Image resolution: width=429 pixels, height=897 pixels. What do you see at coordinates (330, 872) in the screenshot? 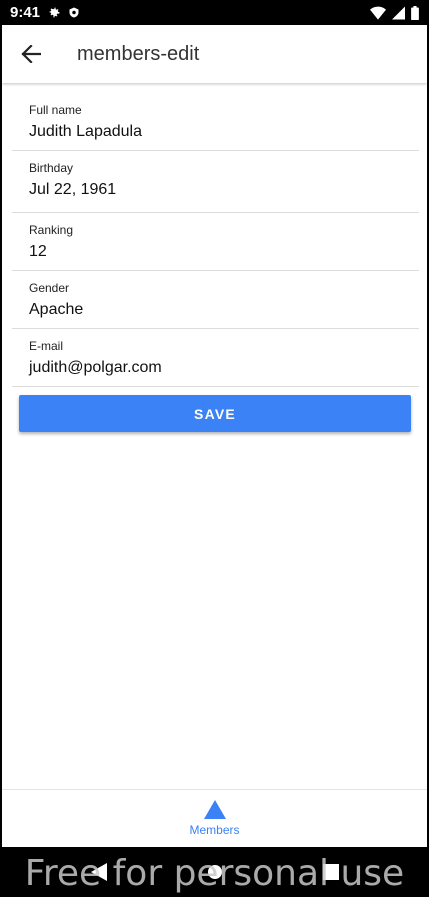
I see `recents-square-icon` at bounding box center [330, 872].